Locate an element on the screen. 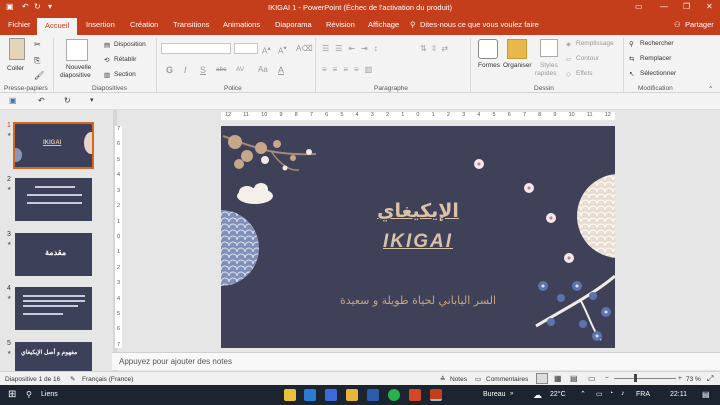 Image resolution: width=720 pixels, height=405 pixels. zoom-level: 73 % is located at coordinates (693, 379).